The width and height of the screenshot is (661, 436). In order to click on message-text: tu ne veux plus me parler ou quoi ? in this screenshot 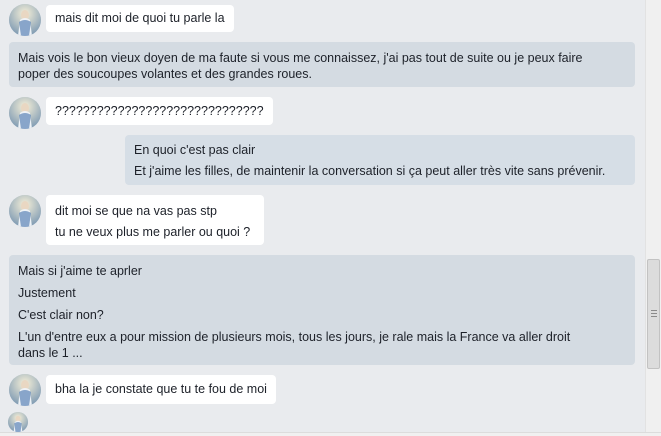, I will do `click(153, 232)`.